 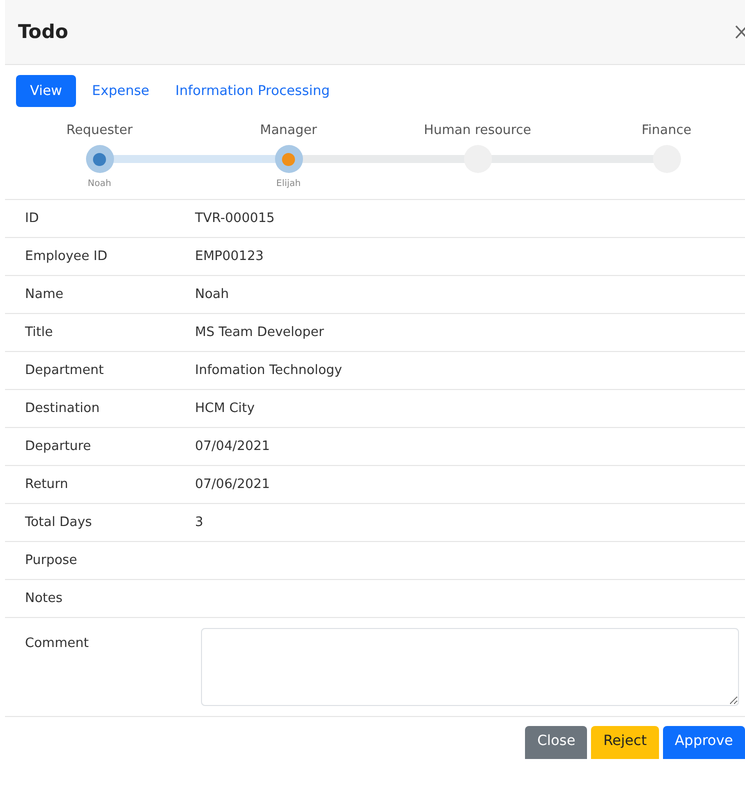 What do you see at coordinates (44, 598) in the screenshot?
I see `field-label: Notes` at bounding box center [44, 598].